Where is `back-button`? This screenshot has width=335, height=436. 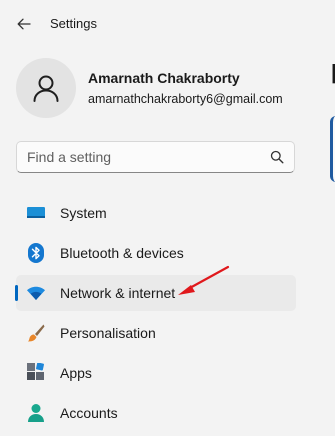 back-button is located at coordinates (24, 24).